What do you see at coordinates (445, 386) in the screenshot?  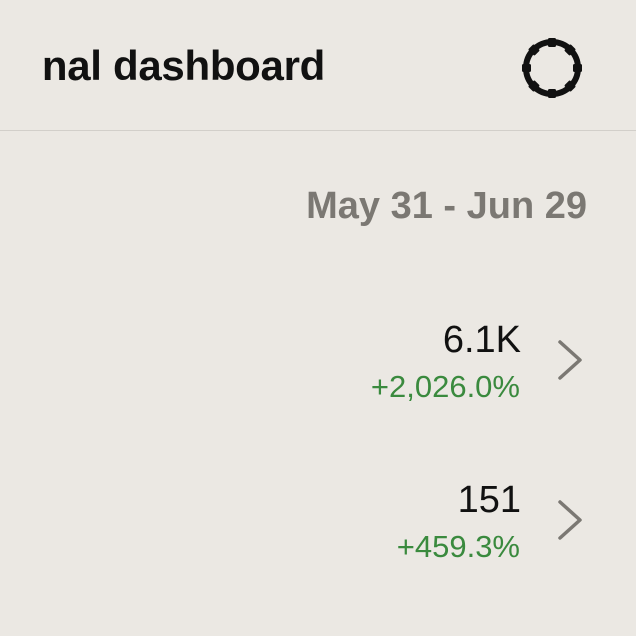 I see `metric-change: +2,026.0%` at bounding box center [445, 386].